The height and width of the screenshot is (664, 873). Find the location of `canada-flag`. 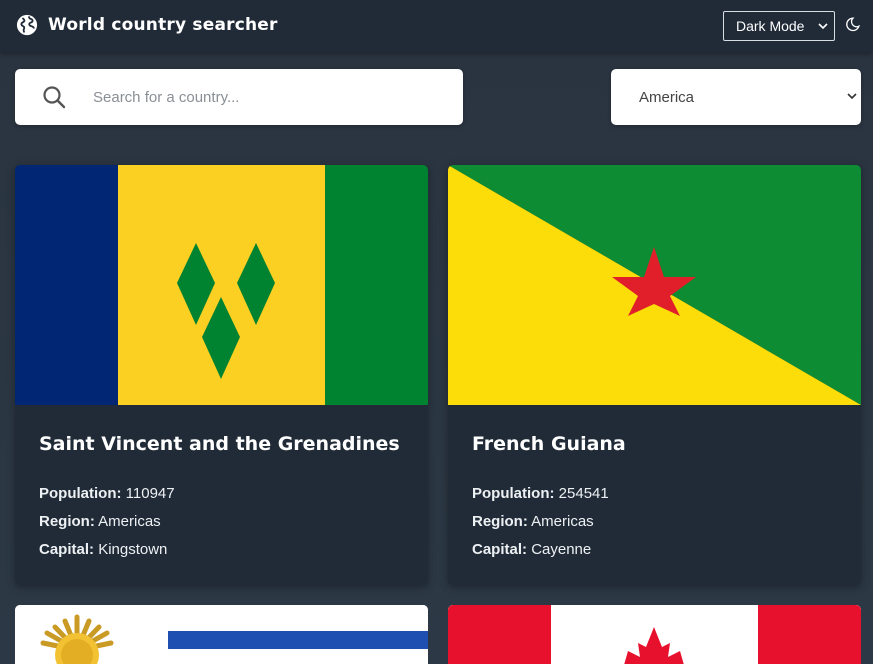

canada-flag is located at coordinates (654, 634).